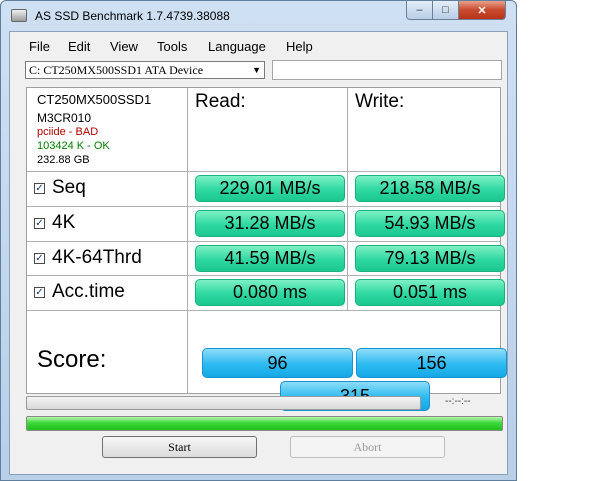 The height and width of the screenshot is (481, 614). What do you see at coordinates (179, 447) in the screenshot?
I see `start-button: Start` at bounding box center [179, 447].